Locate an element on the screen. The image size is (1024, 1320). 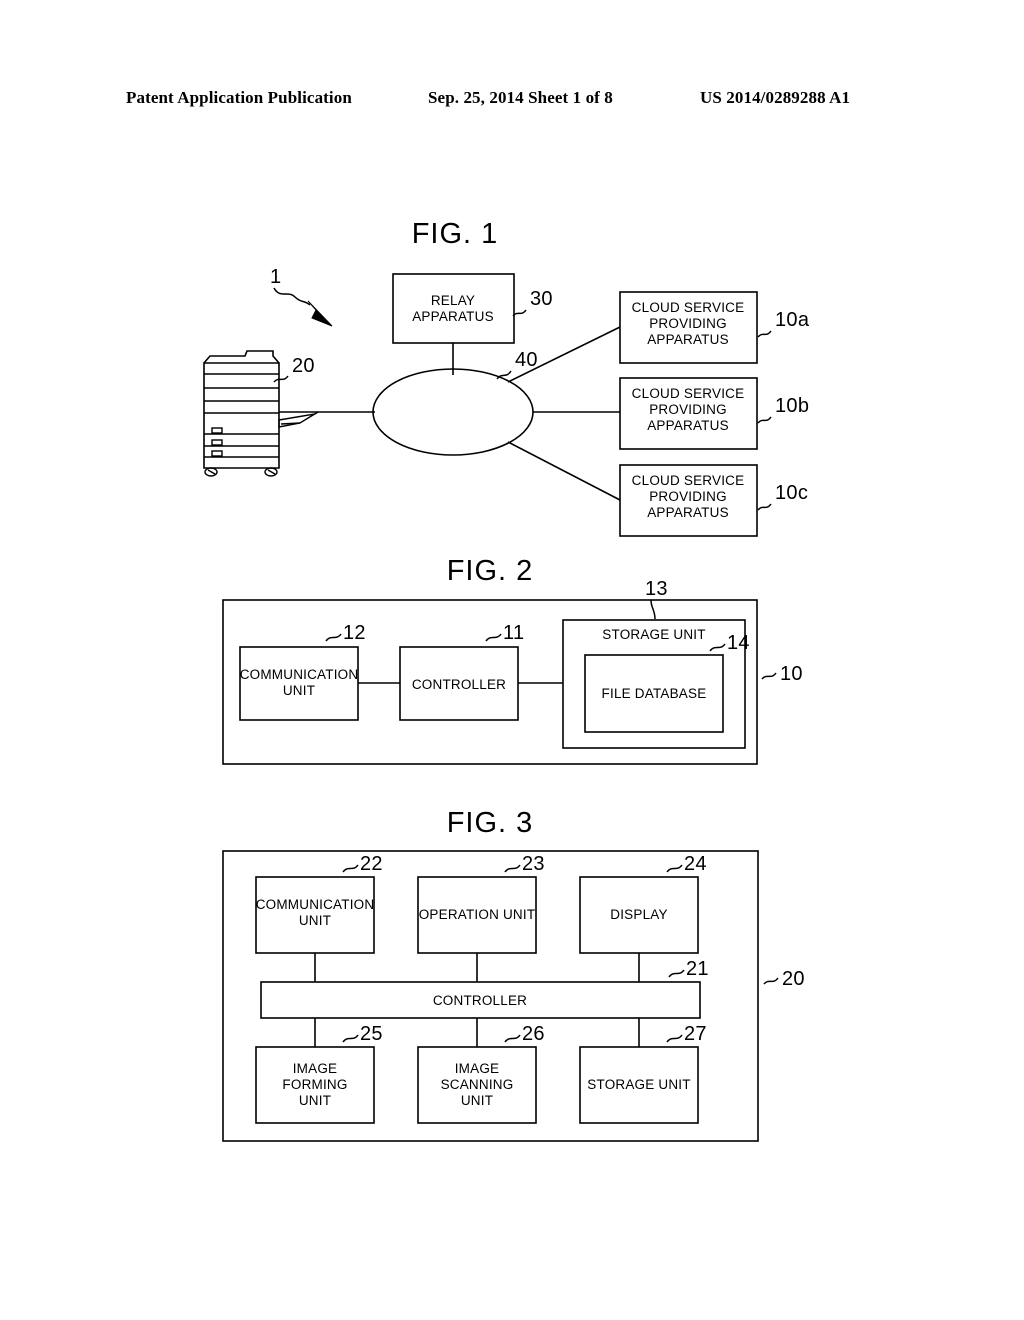
fig3-communication-unit-ref: 22 is located at coordinates (371, 864).